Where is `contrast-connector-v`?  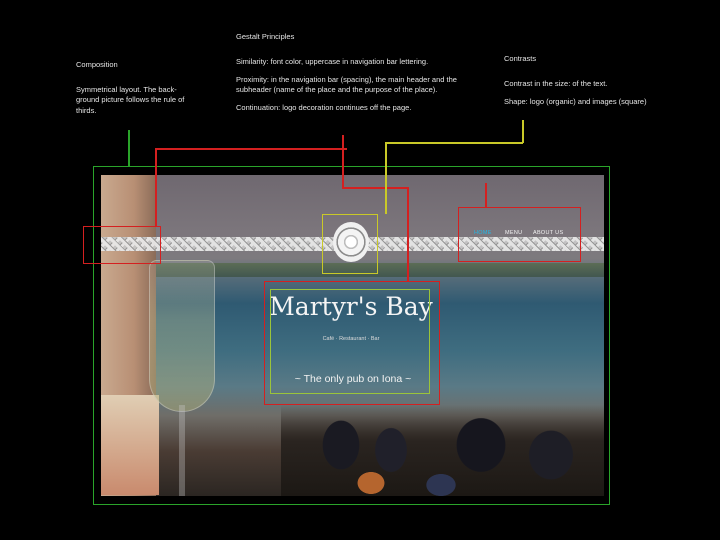 contrast-connector-v is located at coordinates (386, 178).